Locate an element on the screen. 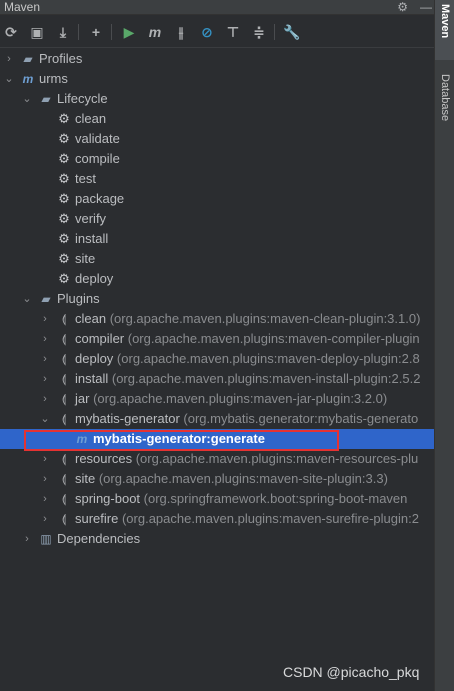  tree-row: ⚙ verify is located at coordinates (217, 219).